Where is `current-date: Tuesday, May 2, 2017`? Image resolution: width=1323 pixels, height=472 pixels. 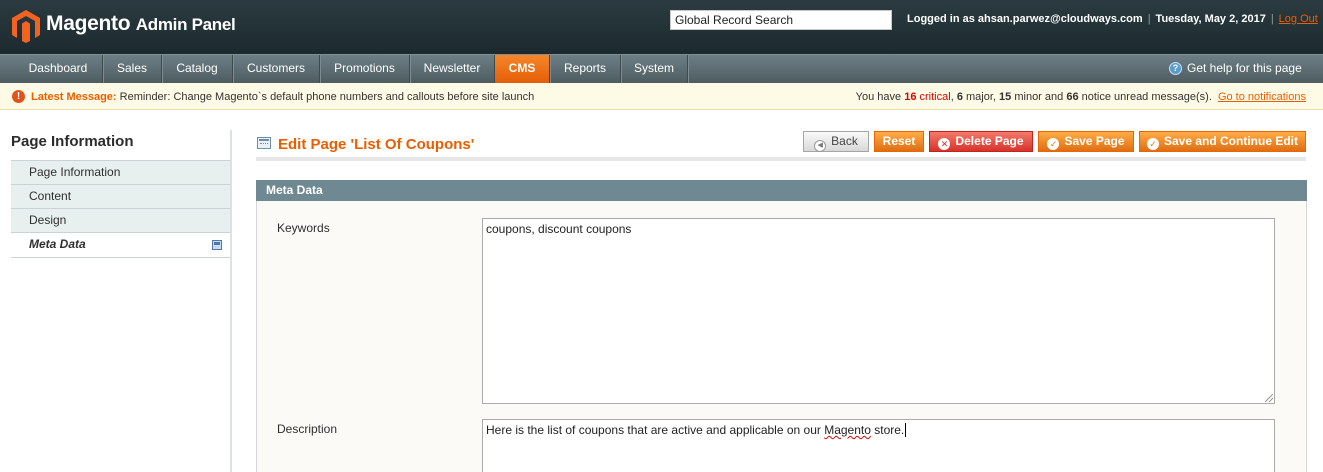 current-date: Tuesday, May 2, 2017 is located at coordinates (1210, 19).